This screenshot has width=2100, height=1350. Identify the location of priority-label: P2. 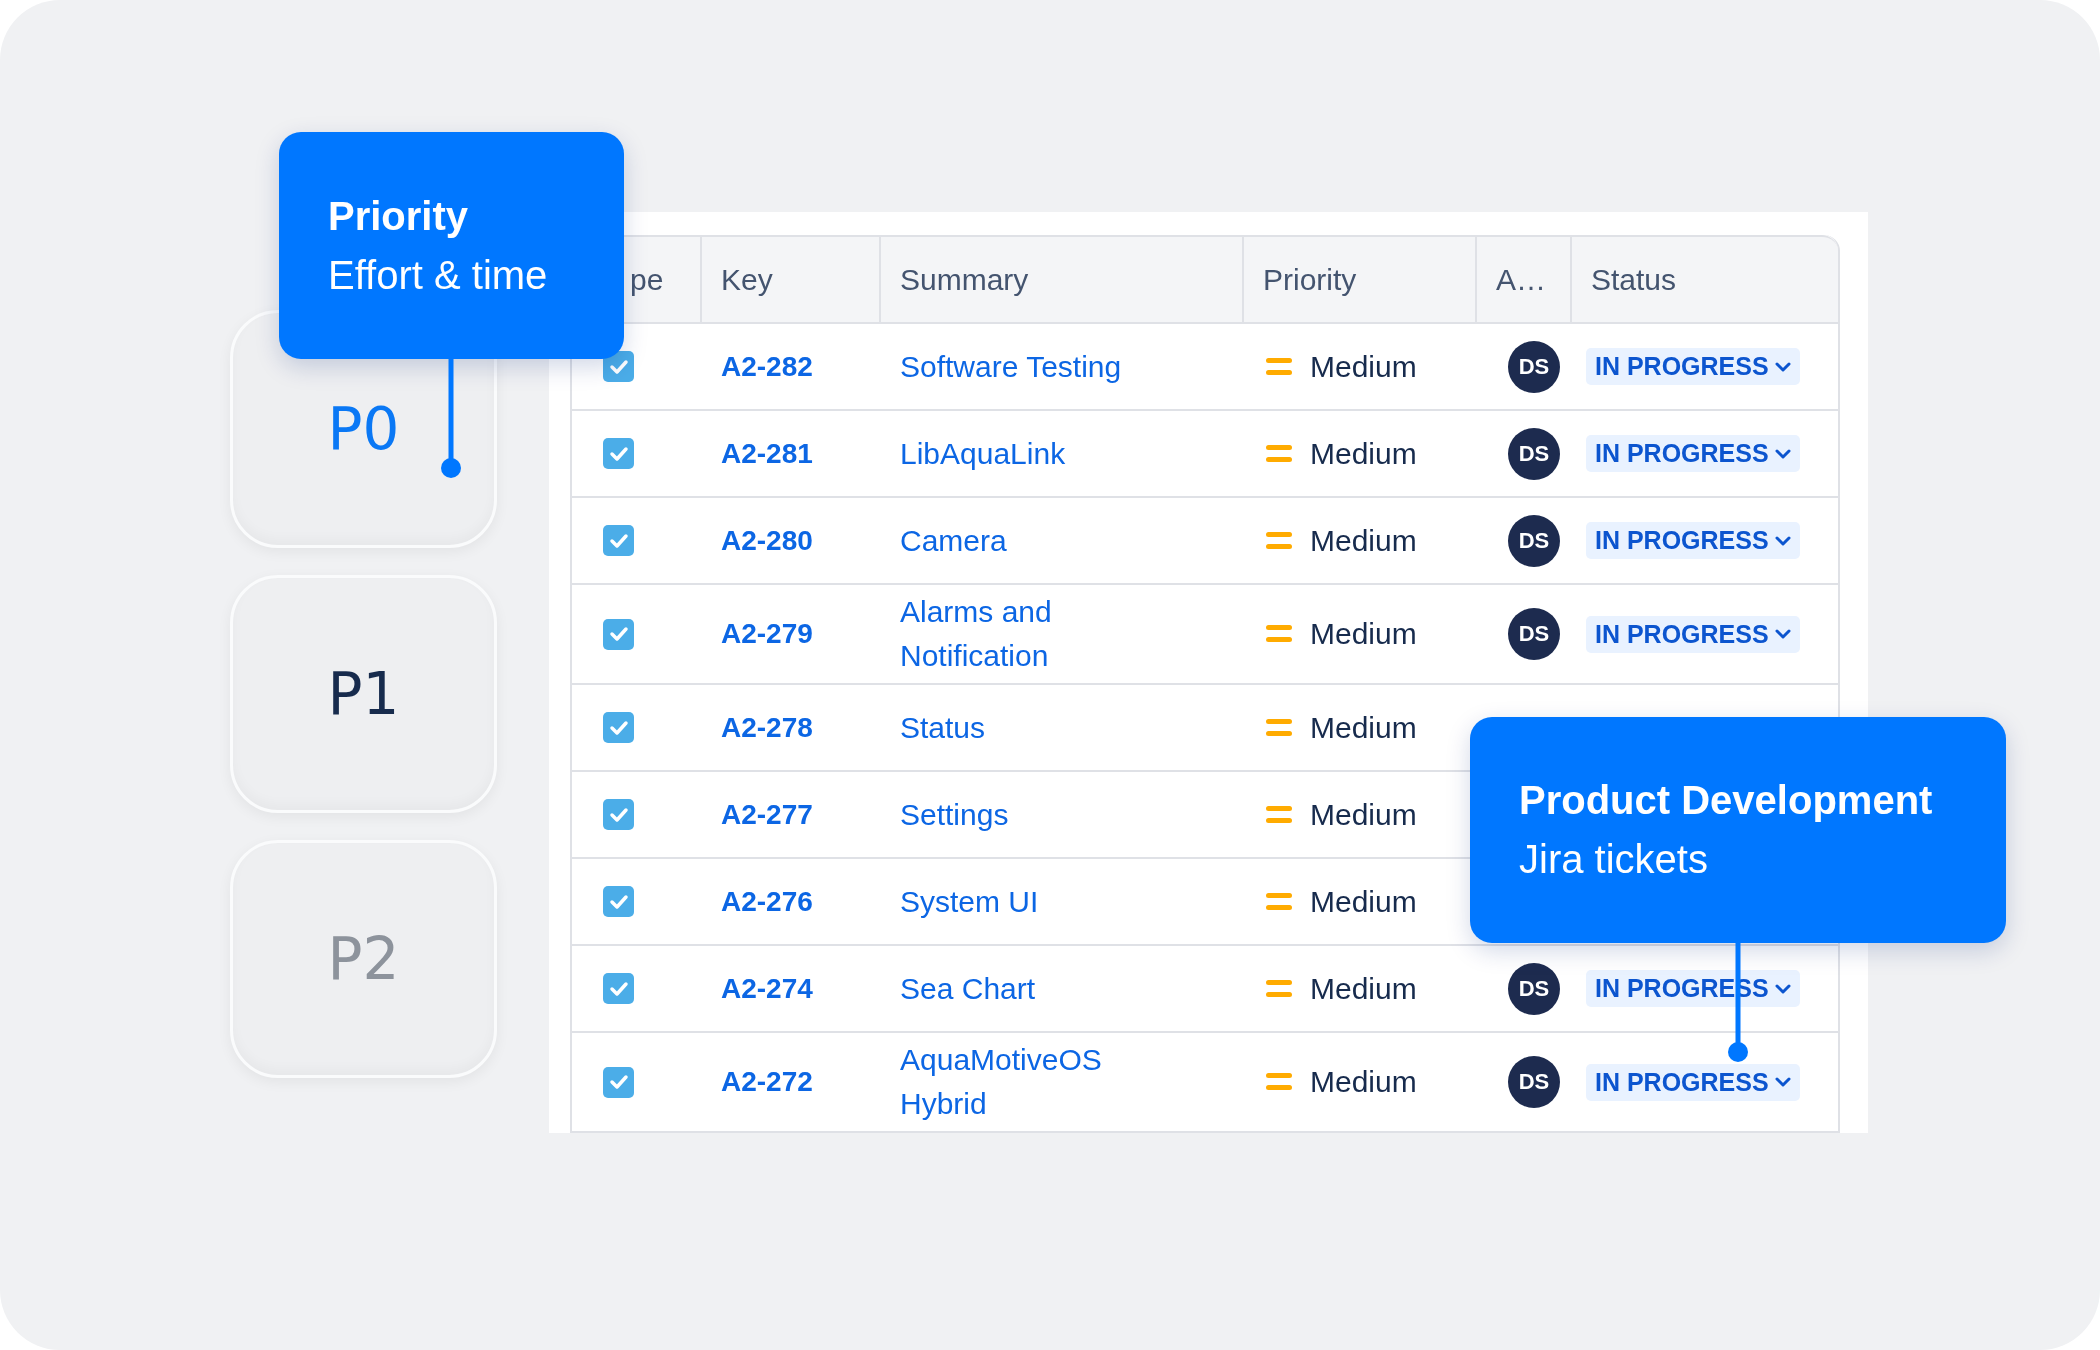
(363, 959).